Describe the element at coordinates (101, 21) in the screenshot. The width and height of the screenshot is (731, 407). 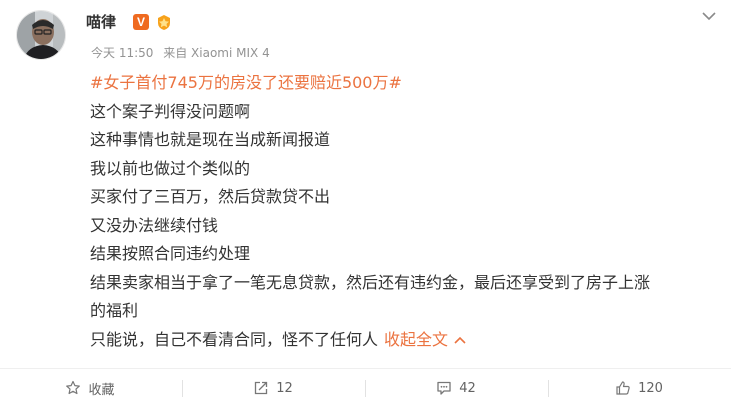
I see `username: 喵律` at that location.